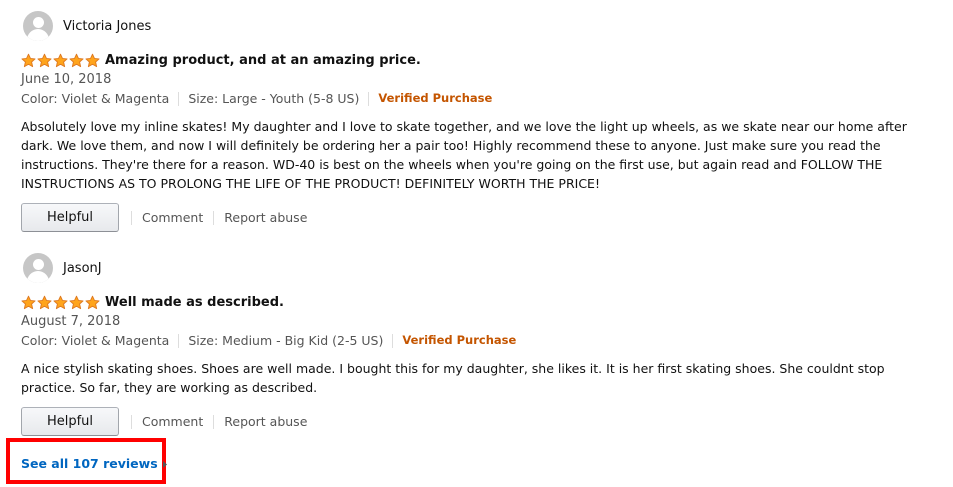  I want to click on see-all-reviews-label: See all 107 reviews, so click(89, 463).